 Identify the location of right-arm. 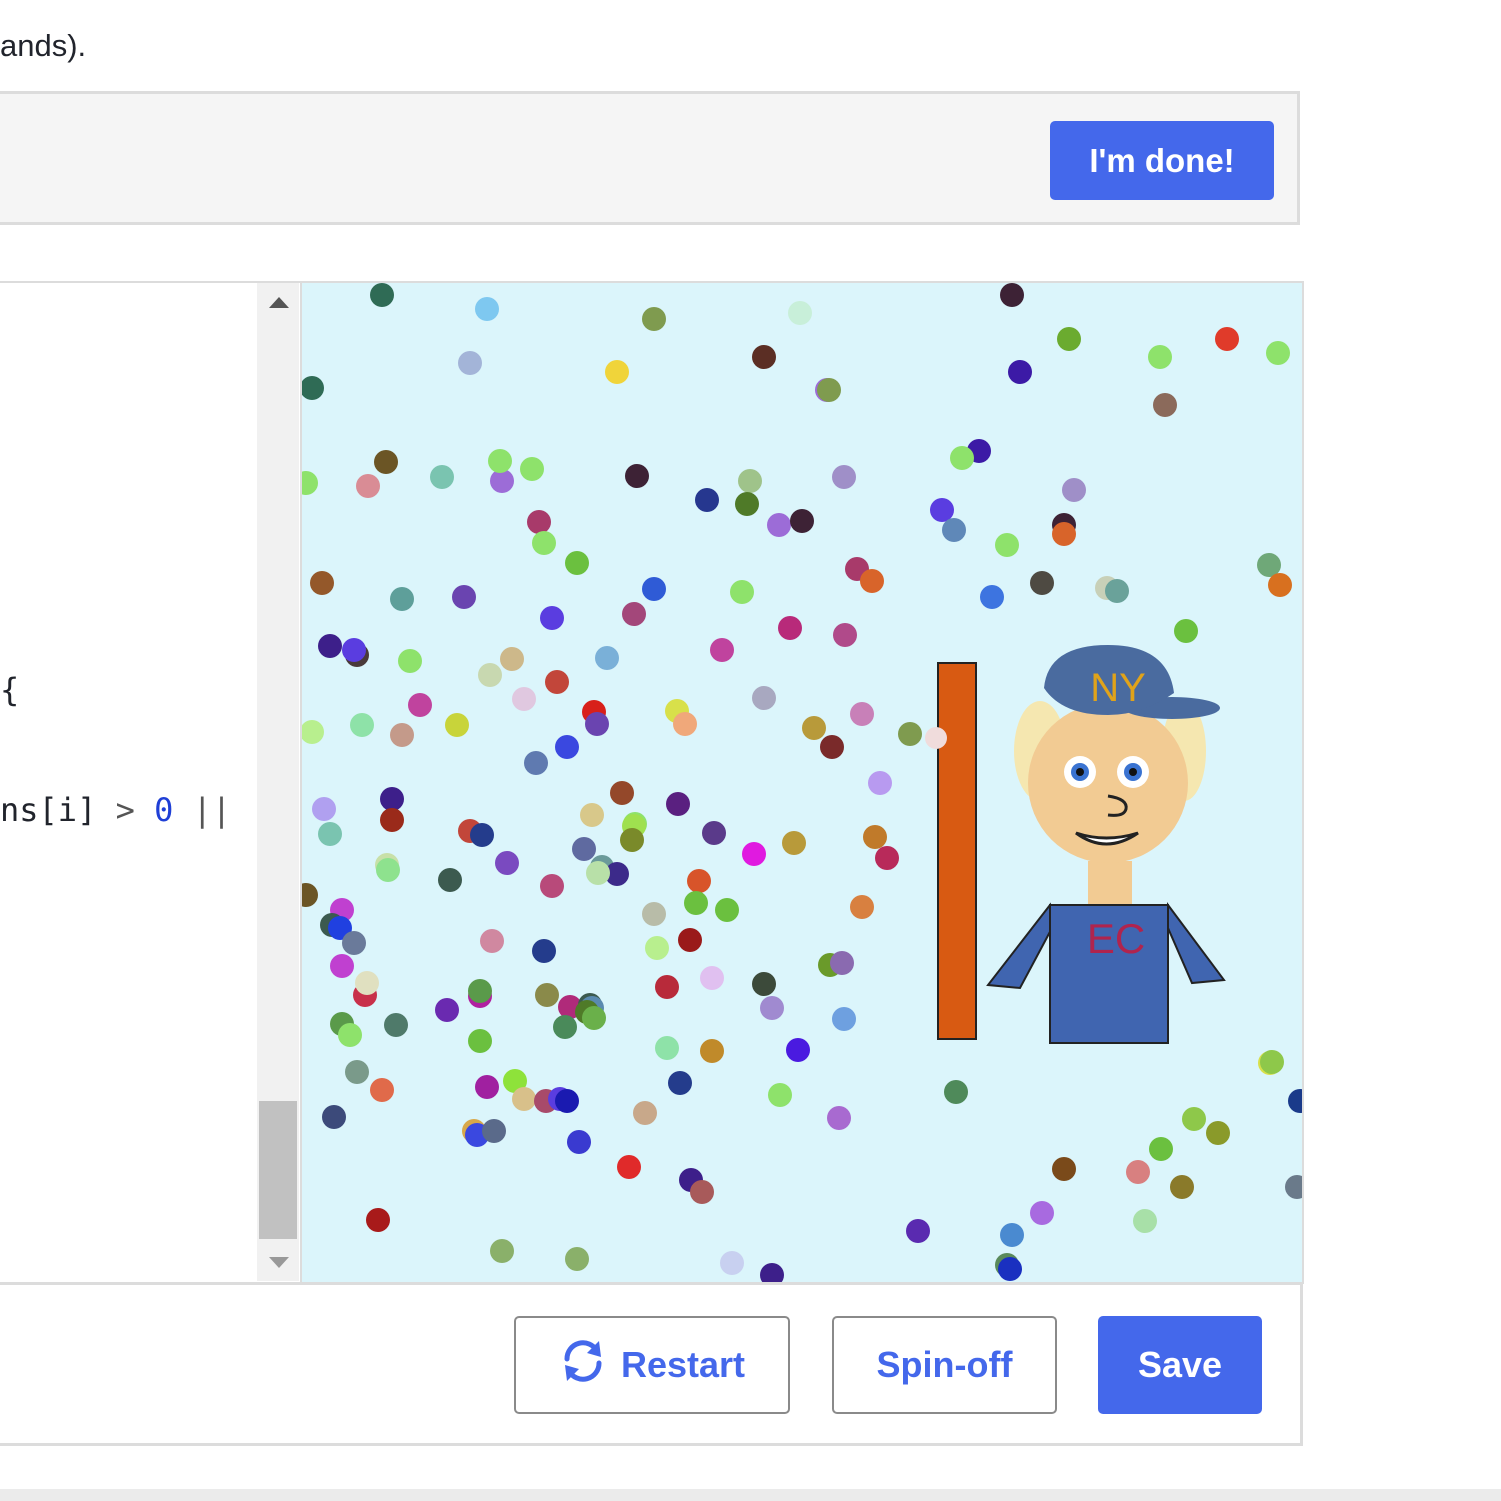
(1196, 943).